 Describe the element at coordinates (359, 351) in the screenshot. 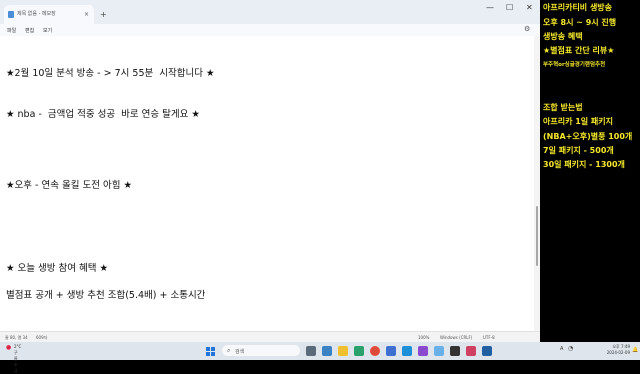

I see `edge-icon` at that location.